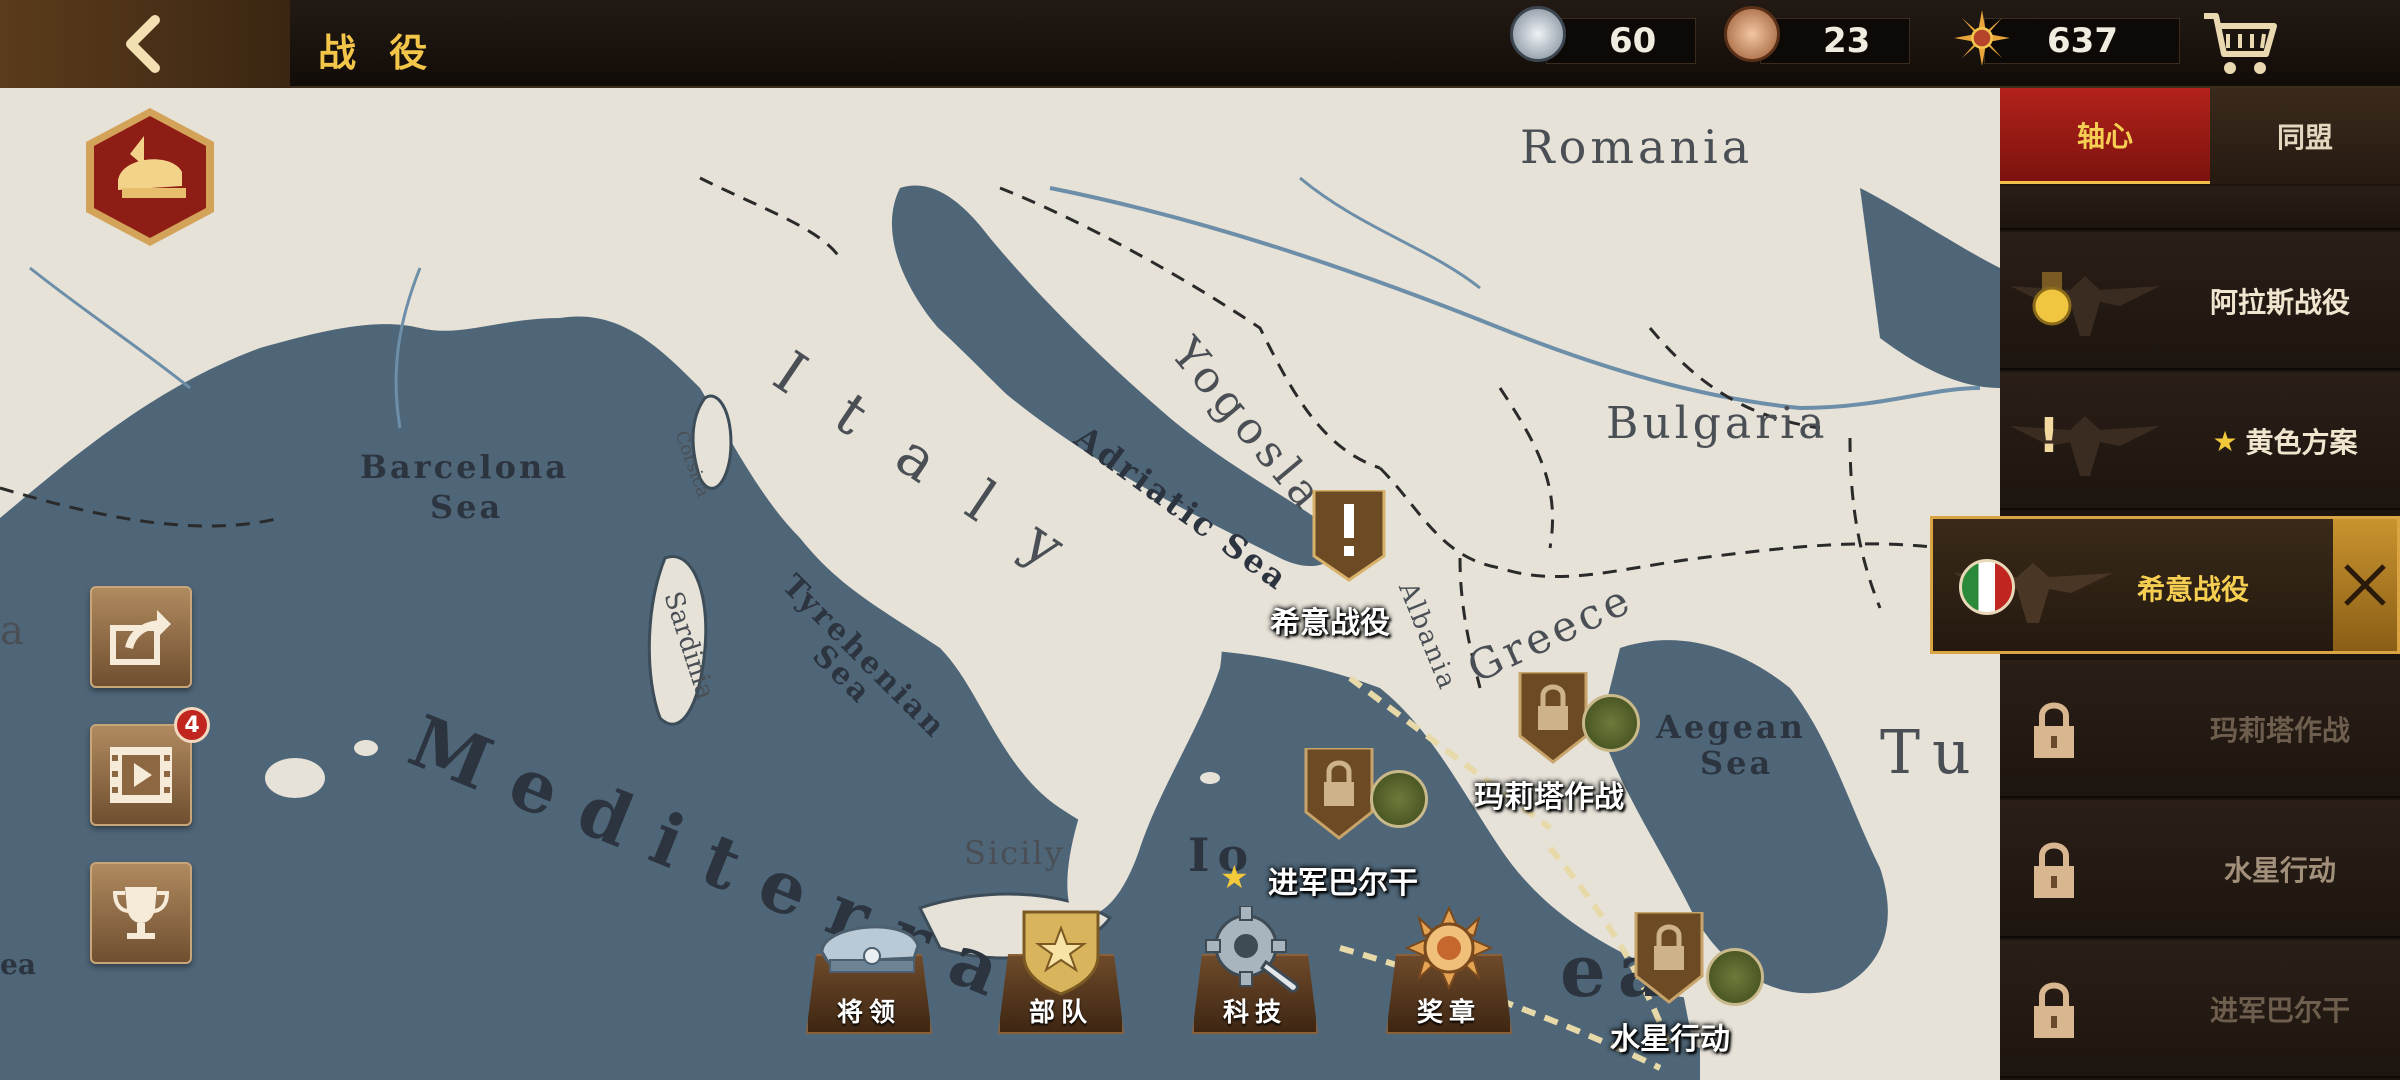 This screenshot has width=2400, height=1080. I want to click on node-label: 玛莉塔作战, so click(1549, 797).